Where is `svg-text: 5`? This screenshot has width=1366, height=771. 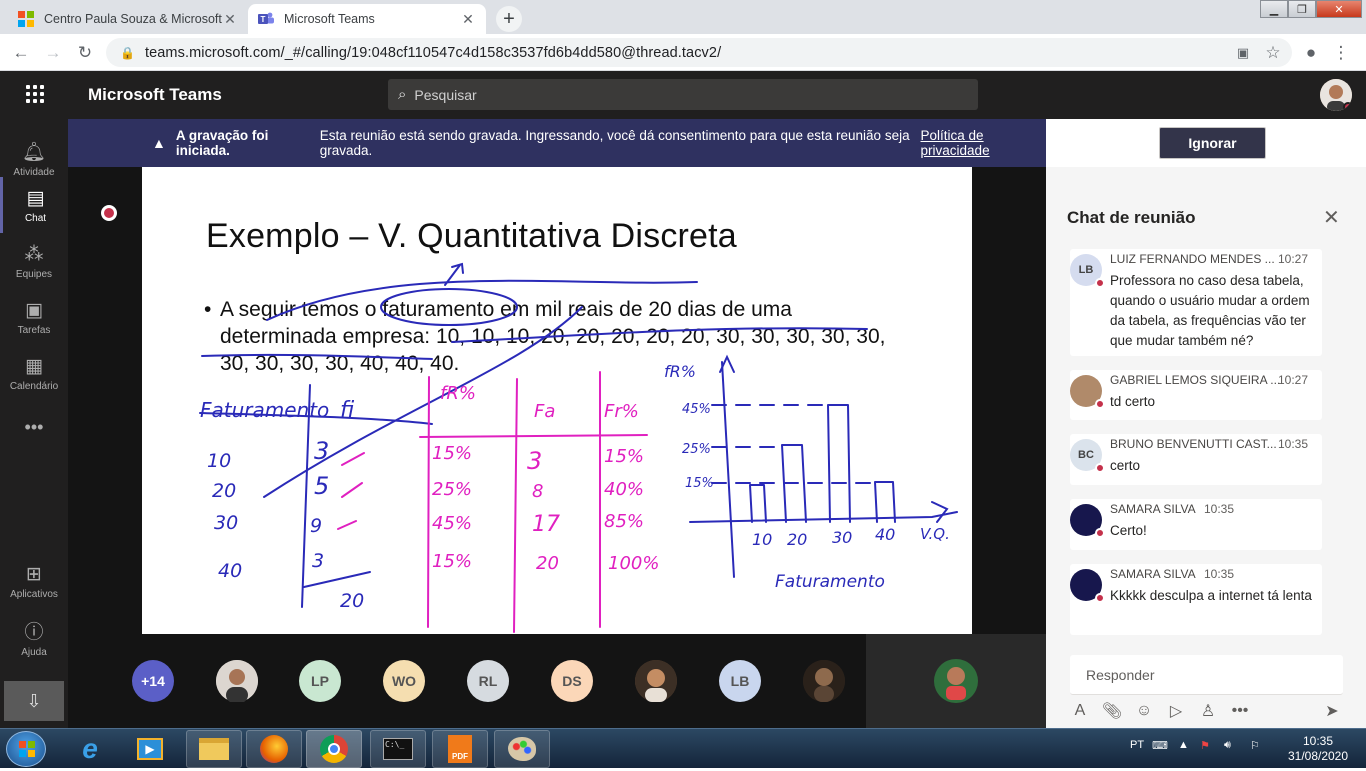 svg-text: 5 is located at coordinates (321, 486).